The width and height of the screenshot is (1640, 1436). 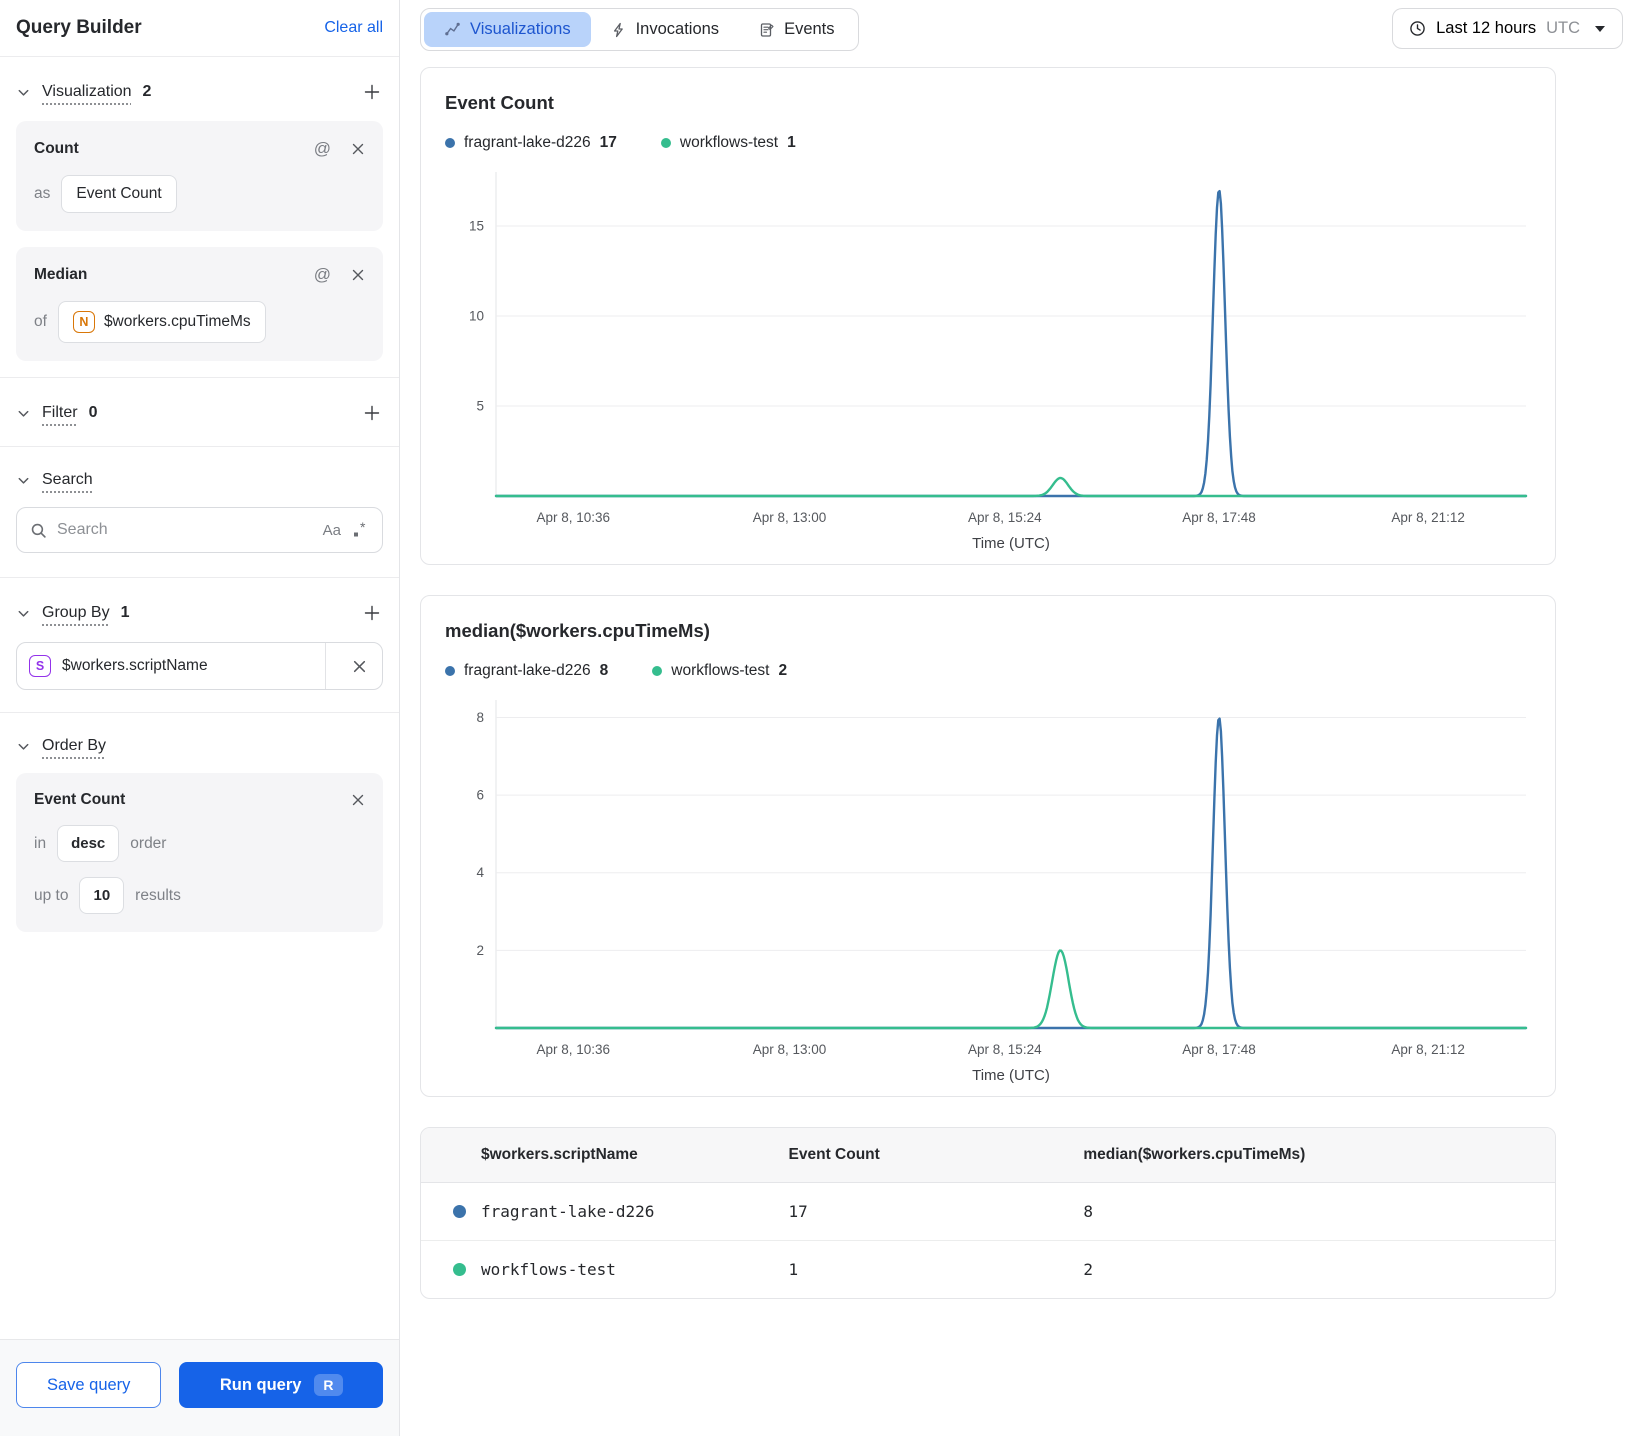 I want to click on median-field-value: $workers.cpuTimeMs, so click(x=177, y=321).